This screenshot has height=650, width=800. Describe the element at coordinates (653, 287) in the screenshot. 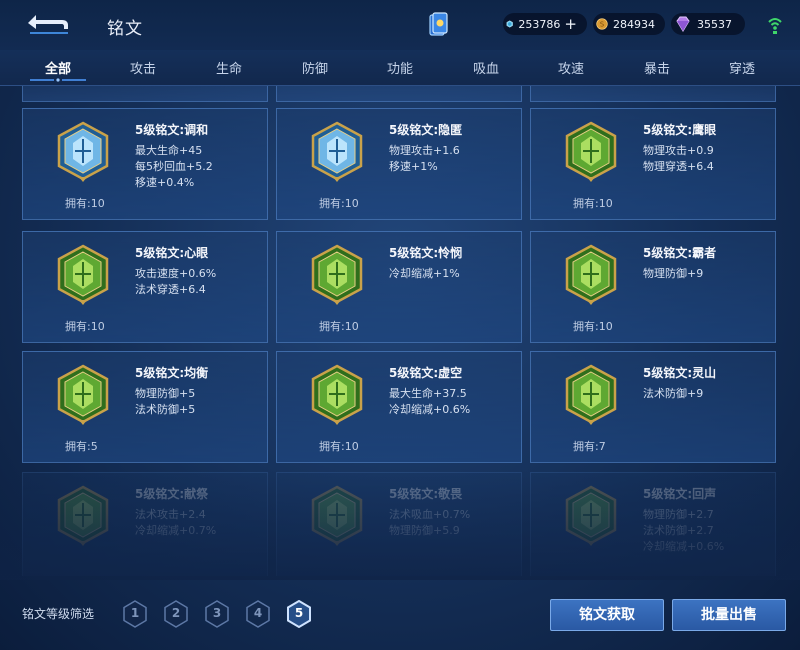

I see `inscription-card: 5级铭文:霸者 物理防御+9 拥有:10` at that location.